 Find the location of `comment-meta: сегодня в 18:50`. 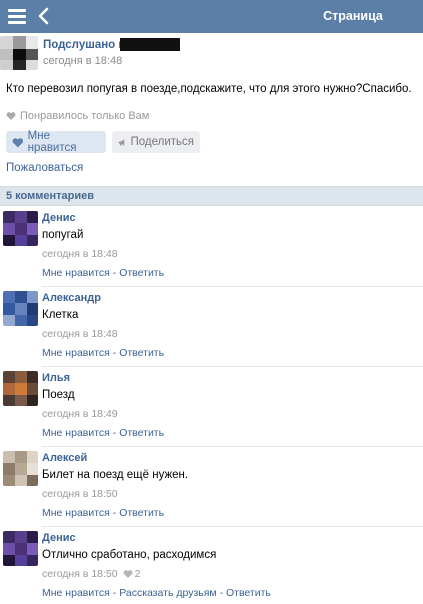

comment-meta: сегодня в 18:50 is located at coordinates (80, 494).